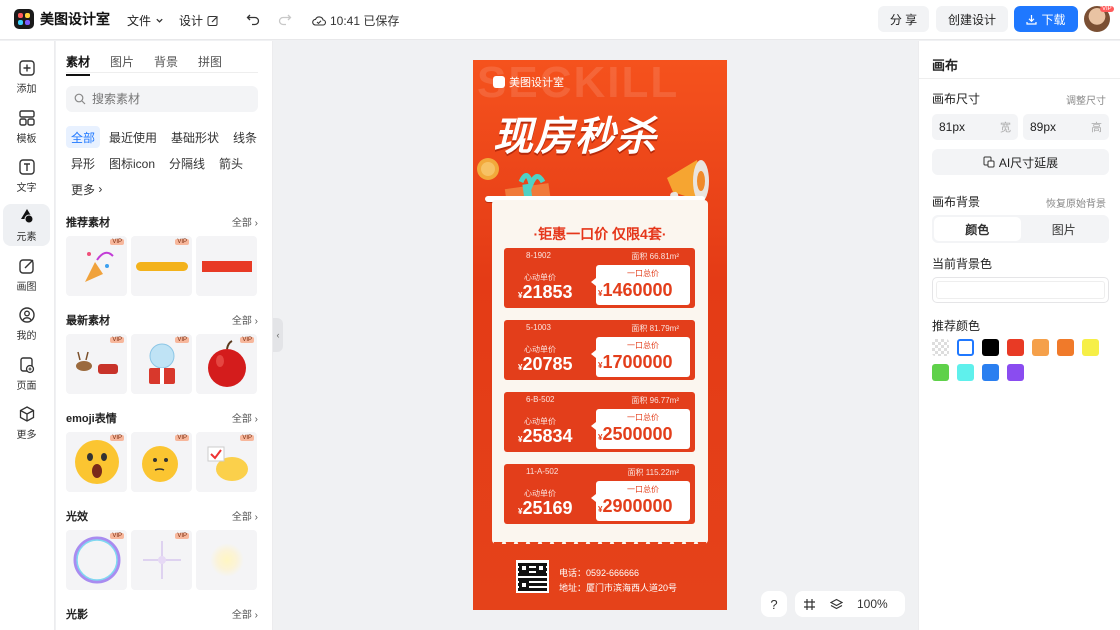  I want to click on current-bg-color, so click(1020, 290).